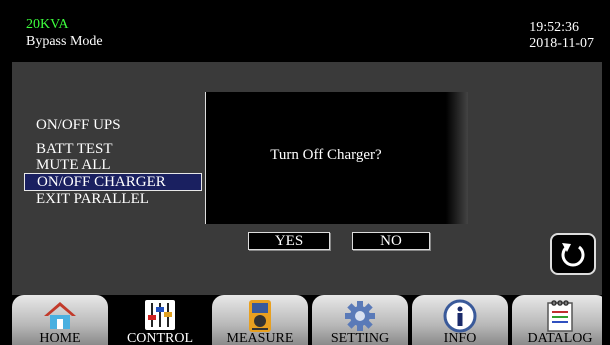  What do you see at coordinates (64, 33) in the screenshot?
I see `status-left: 20KVA Bypass Mode` at bounding box center [64, 33].